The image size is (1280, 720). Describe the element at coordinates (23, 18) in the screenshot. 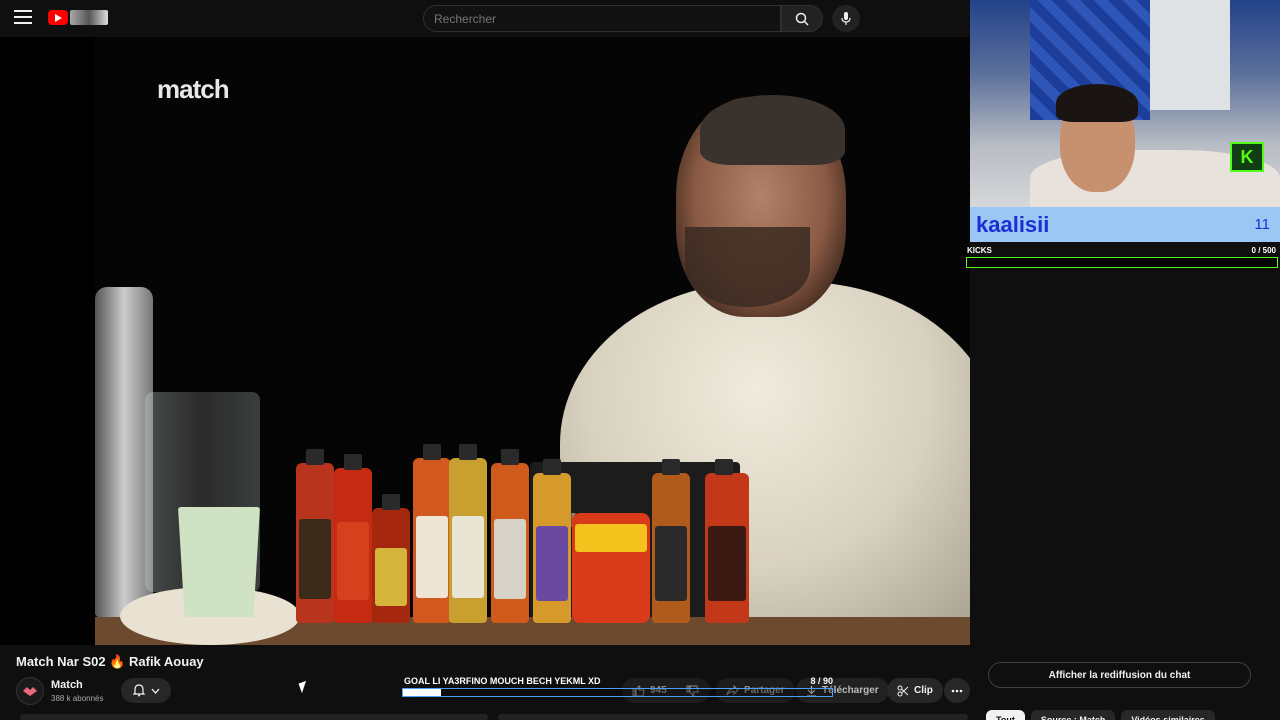

I see `menu-icon` at that location.